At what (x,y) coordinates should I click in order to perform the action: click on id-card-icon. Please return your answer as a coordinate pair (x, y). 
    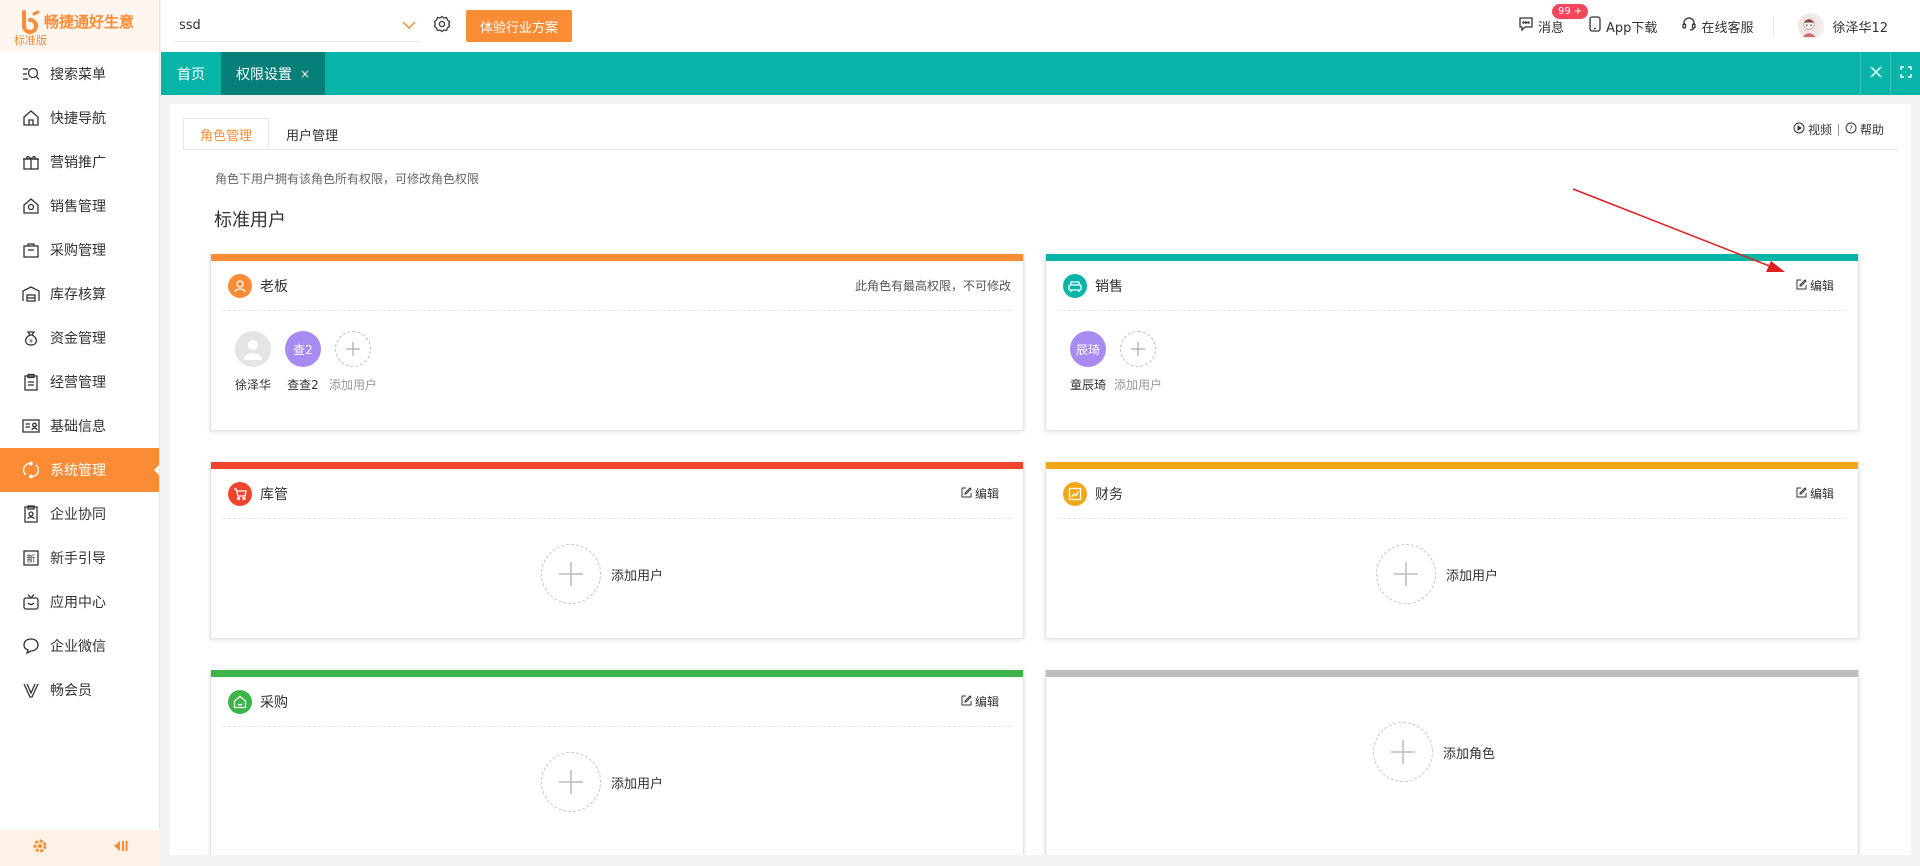
    Looking at the image, I should click on (31, 426).